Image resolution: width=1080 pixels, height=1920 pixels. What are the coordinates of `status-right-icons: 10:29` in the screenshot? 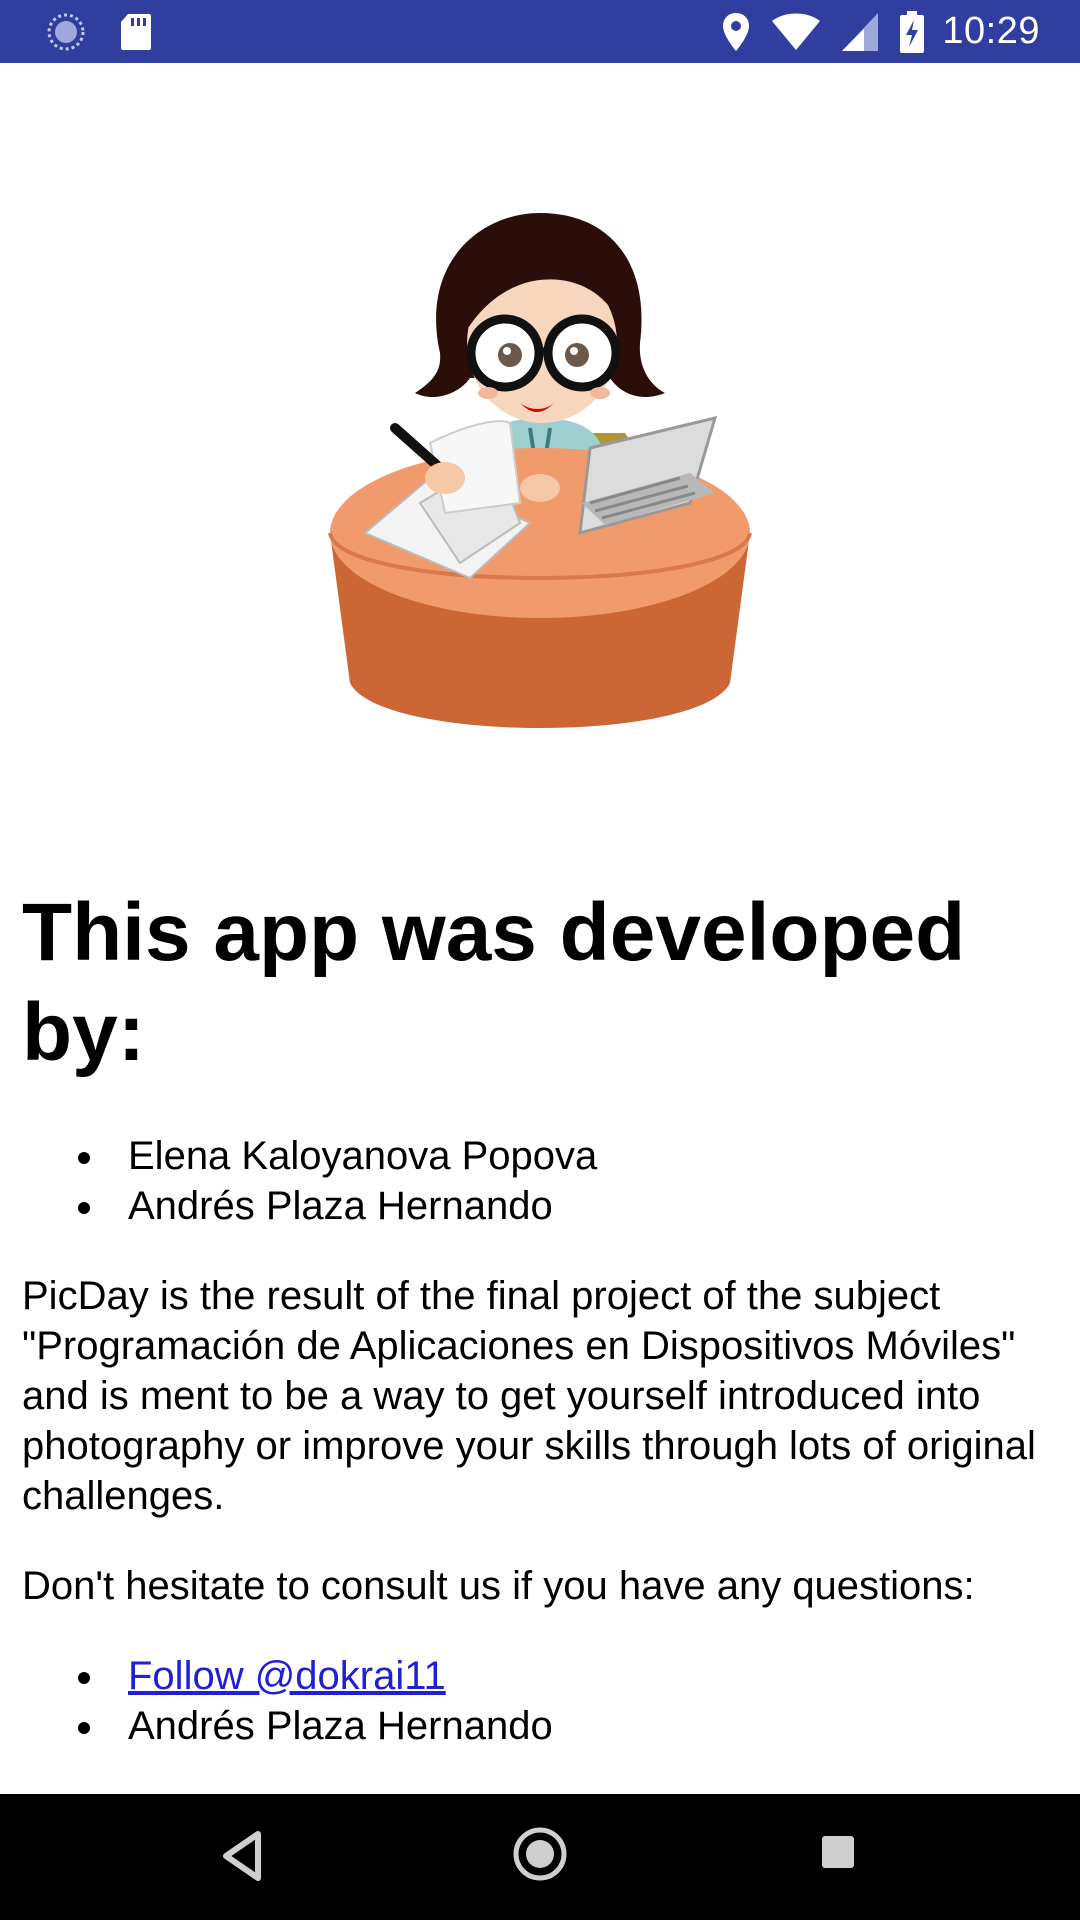 It's located at (870, 31).